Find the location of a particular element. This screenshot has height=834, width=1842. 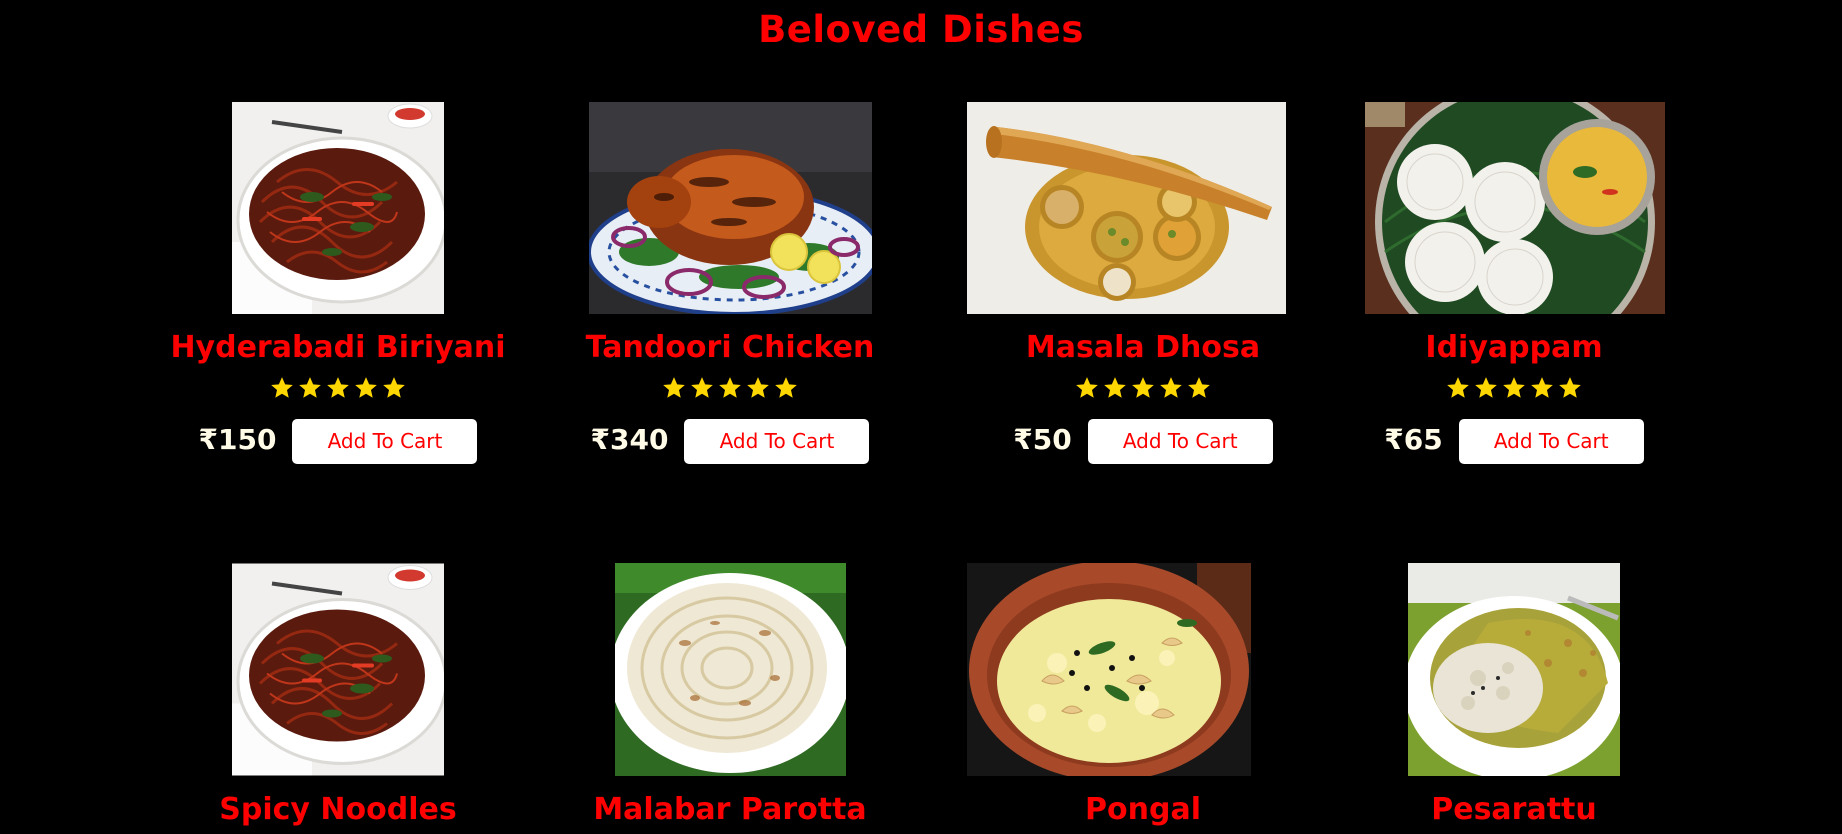

dish-card: Hyderabadi Biriyani ₹150 Add To Cart is located at coordinates (338, 283).